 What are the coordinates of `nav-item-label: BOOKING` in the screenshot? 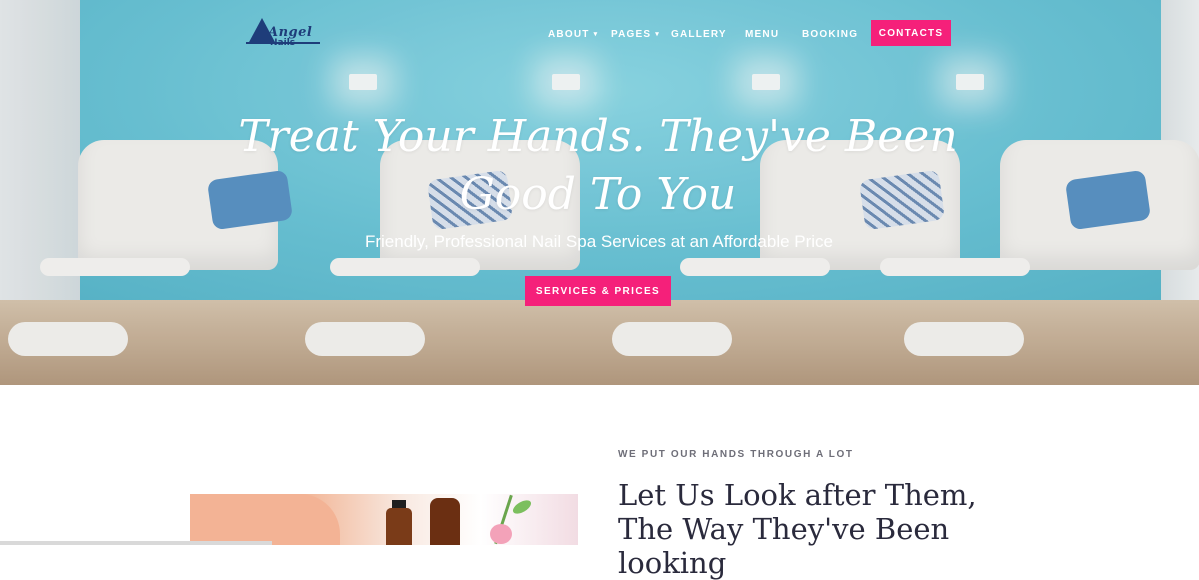 It's located at (830, 34).